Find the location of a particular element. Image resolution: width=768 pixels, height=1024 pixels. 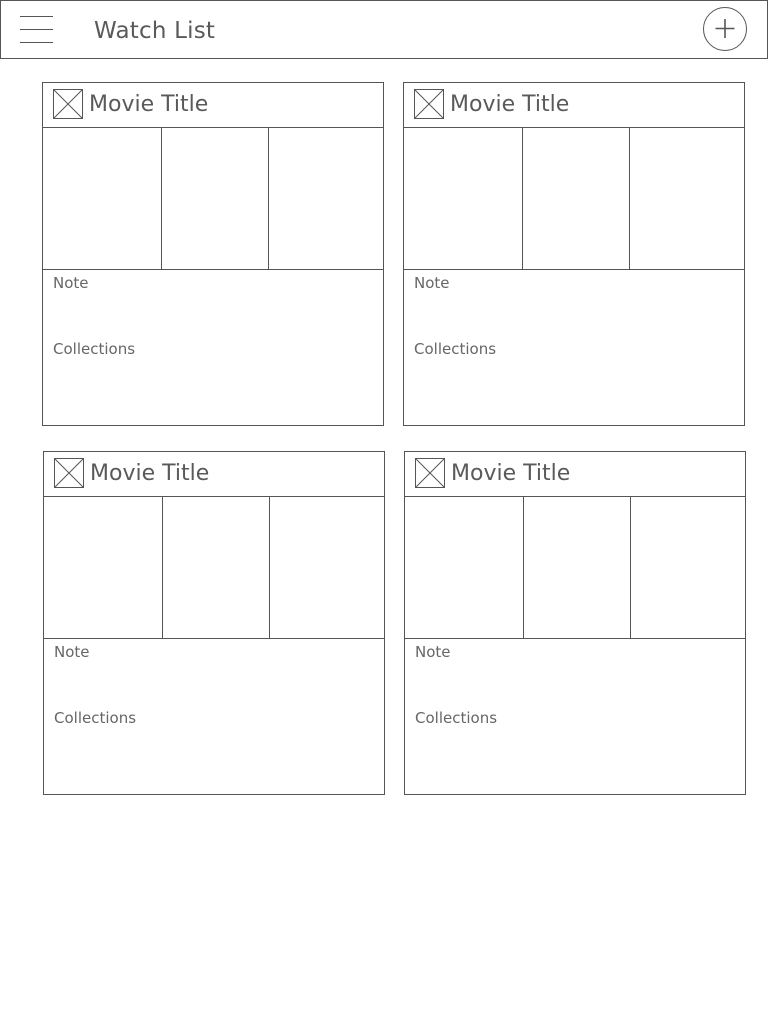

hamburger-menu-icon is located at coordinates (37, 30).